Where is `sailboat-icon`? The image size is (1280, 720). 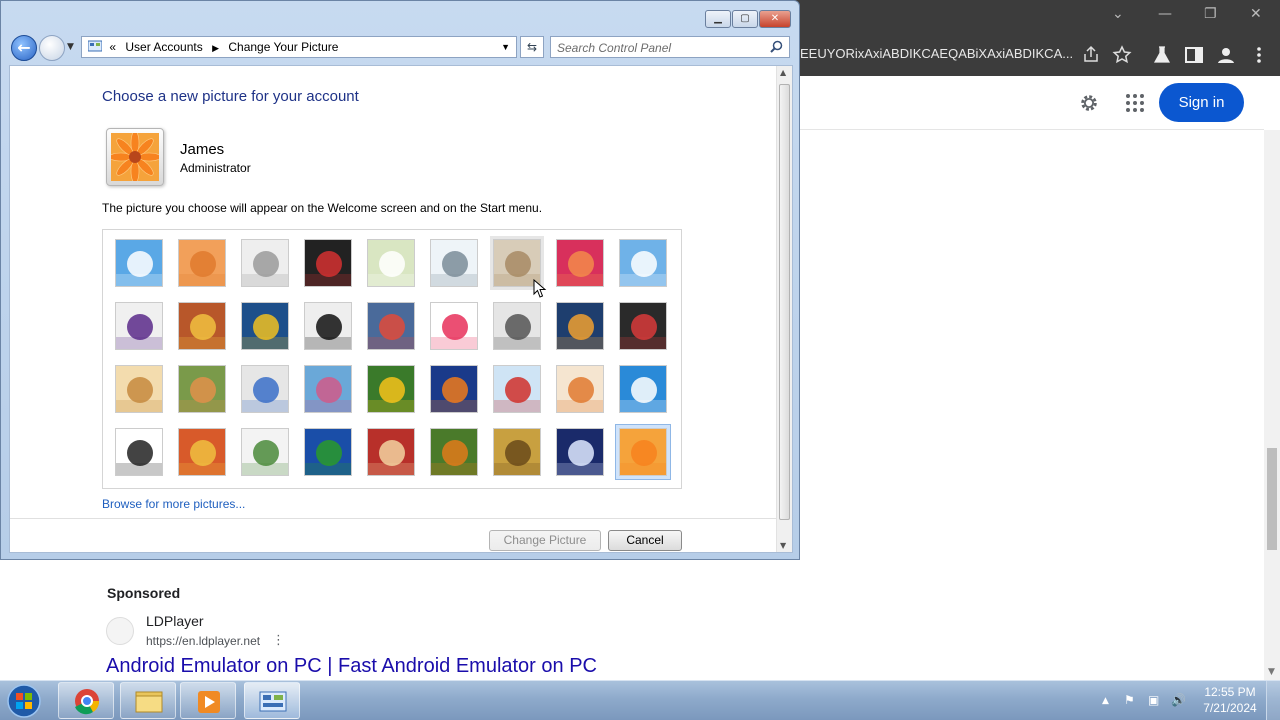
sailboat-icon is located at coordinates (643, 389).